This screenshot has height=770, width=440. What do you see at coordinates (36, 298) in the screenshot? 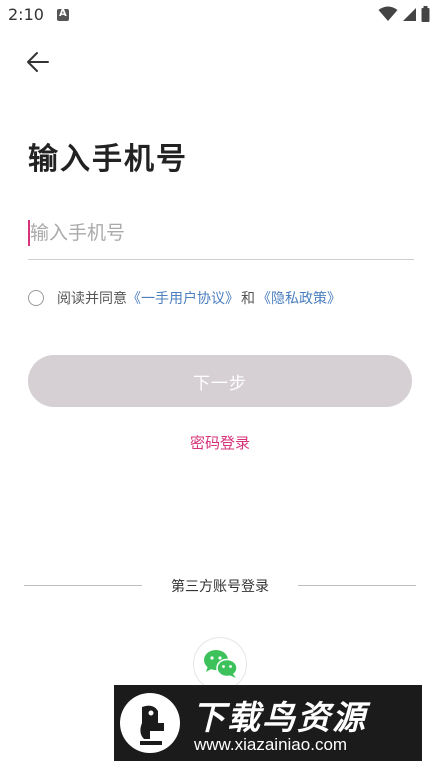
I see `agreement-checkbox` at bounding box center [36, 298].